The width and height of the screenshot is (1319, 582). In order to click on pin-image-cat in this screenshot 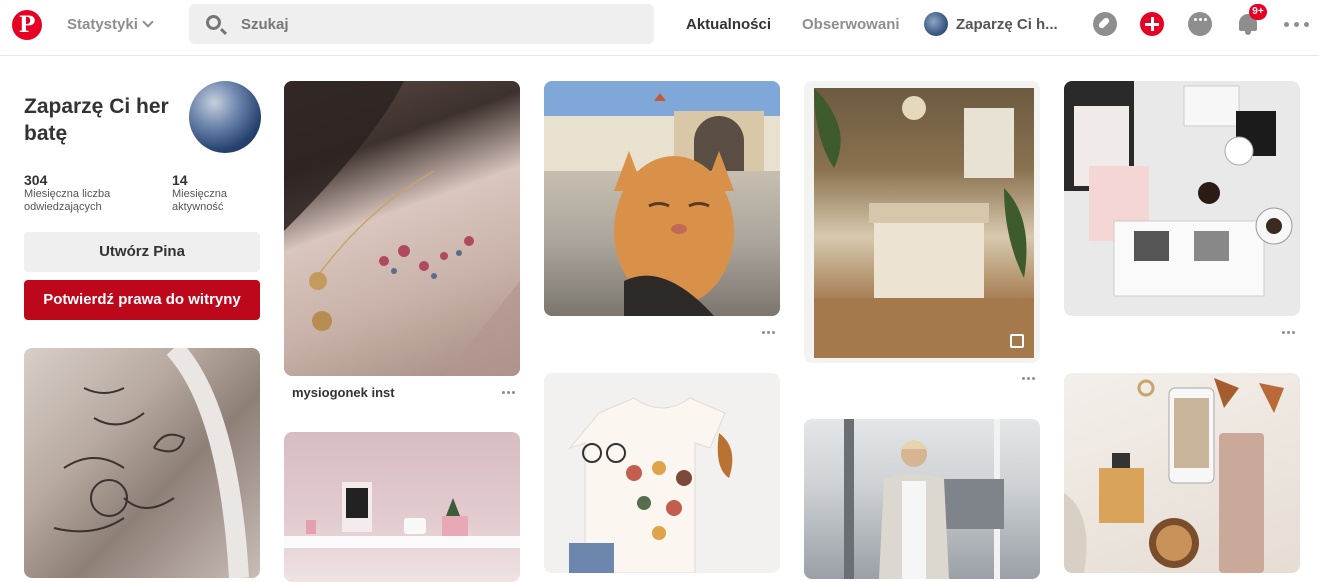, I will do `click(662, 198)`.